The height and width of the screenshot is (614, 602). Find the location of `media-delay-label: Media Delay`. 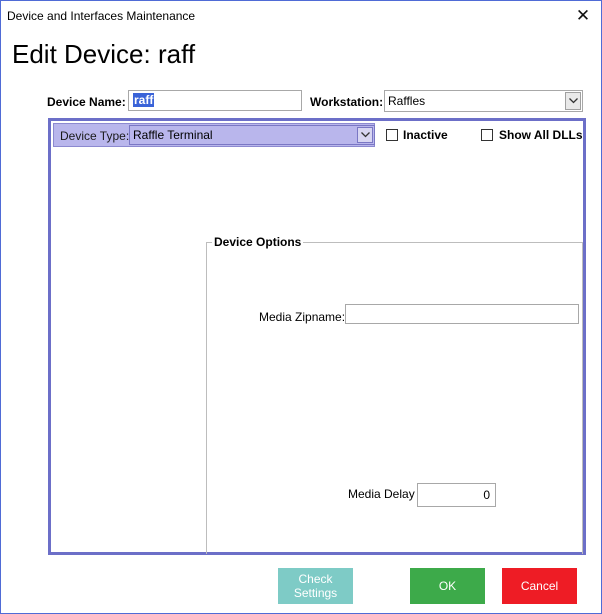

media-delay-label: Media Delay is located at coordinates (381, 494).